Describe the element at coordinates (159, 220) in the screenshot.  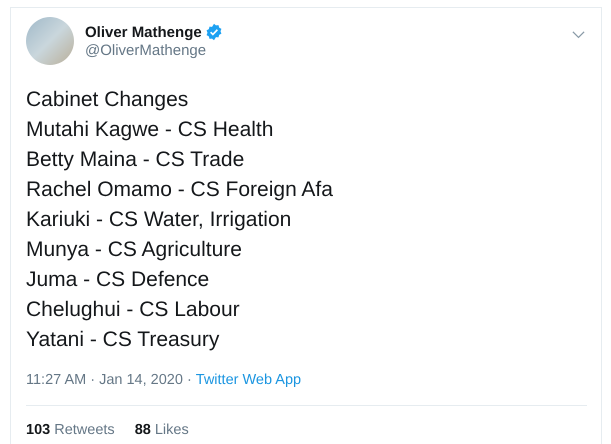
I see `tweet-text-line: Kariuki - CS Water, Irrigation` at that location.